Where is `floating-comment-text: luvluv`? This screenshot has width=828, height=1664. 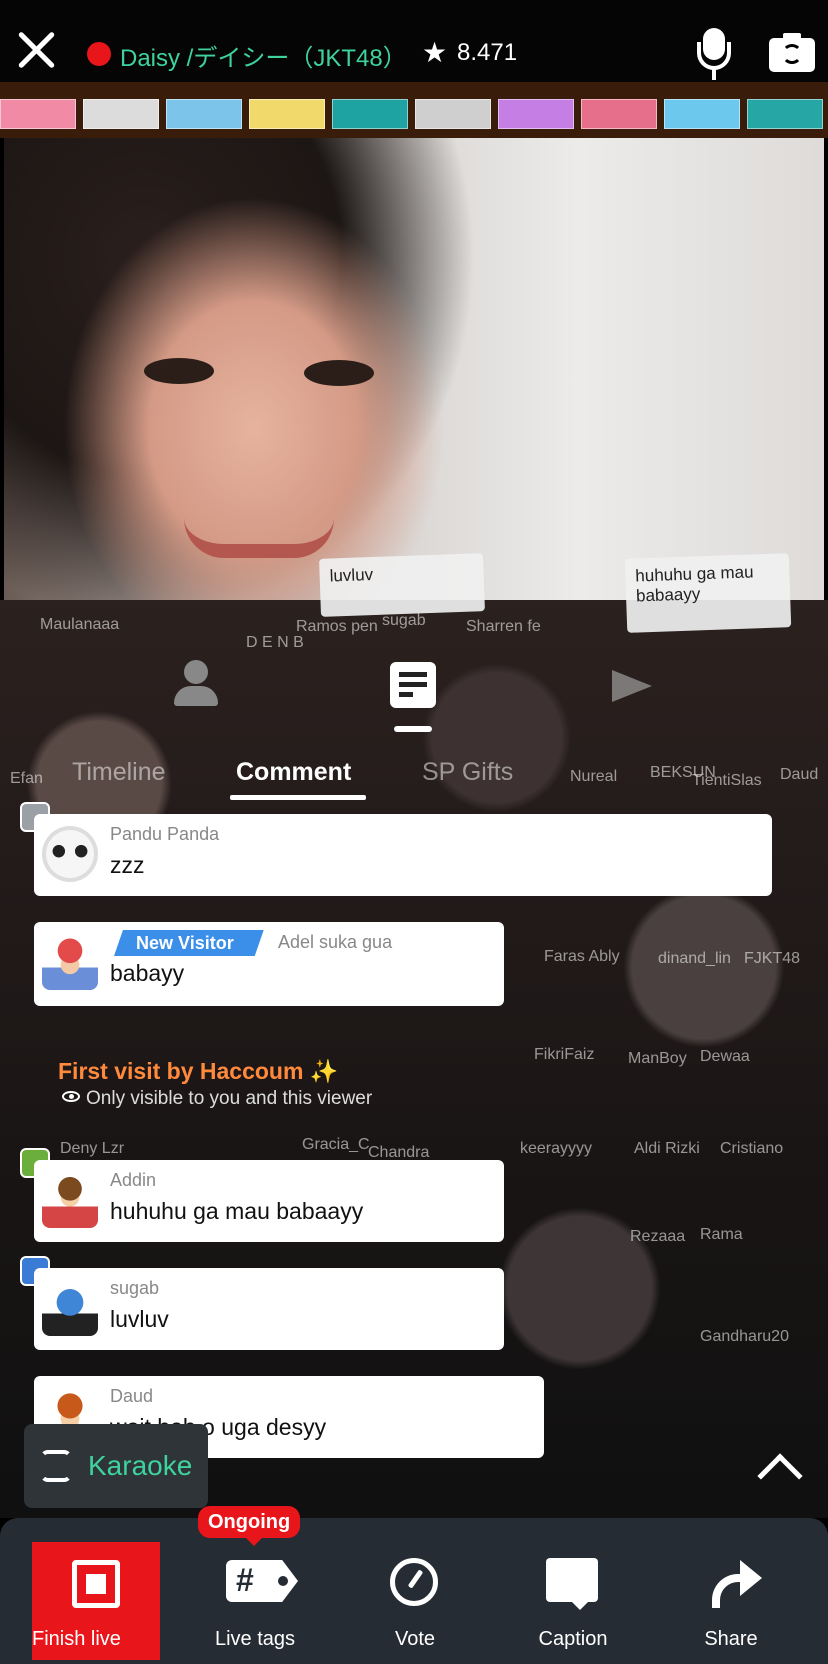 floating-comment-text: luvluv is located at coordinates (351, 575).